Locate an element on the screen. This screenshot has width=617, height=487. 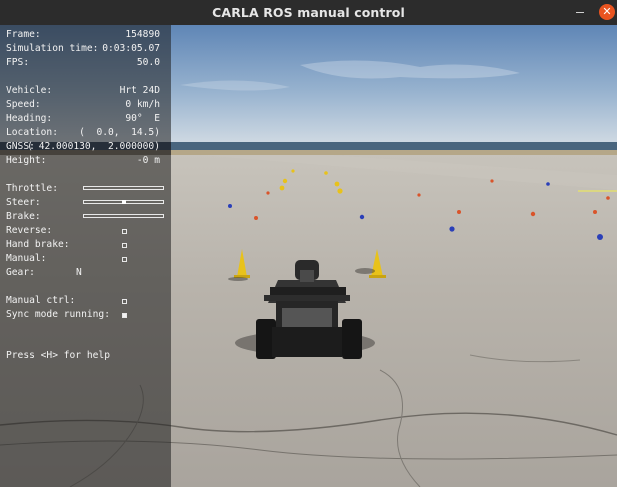
hud-help: Press <H> for help is located at coordinates (86, 356).